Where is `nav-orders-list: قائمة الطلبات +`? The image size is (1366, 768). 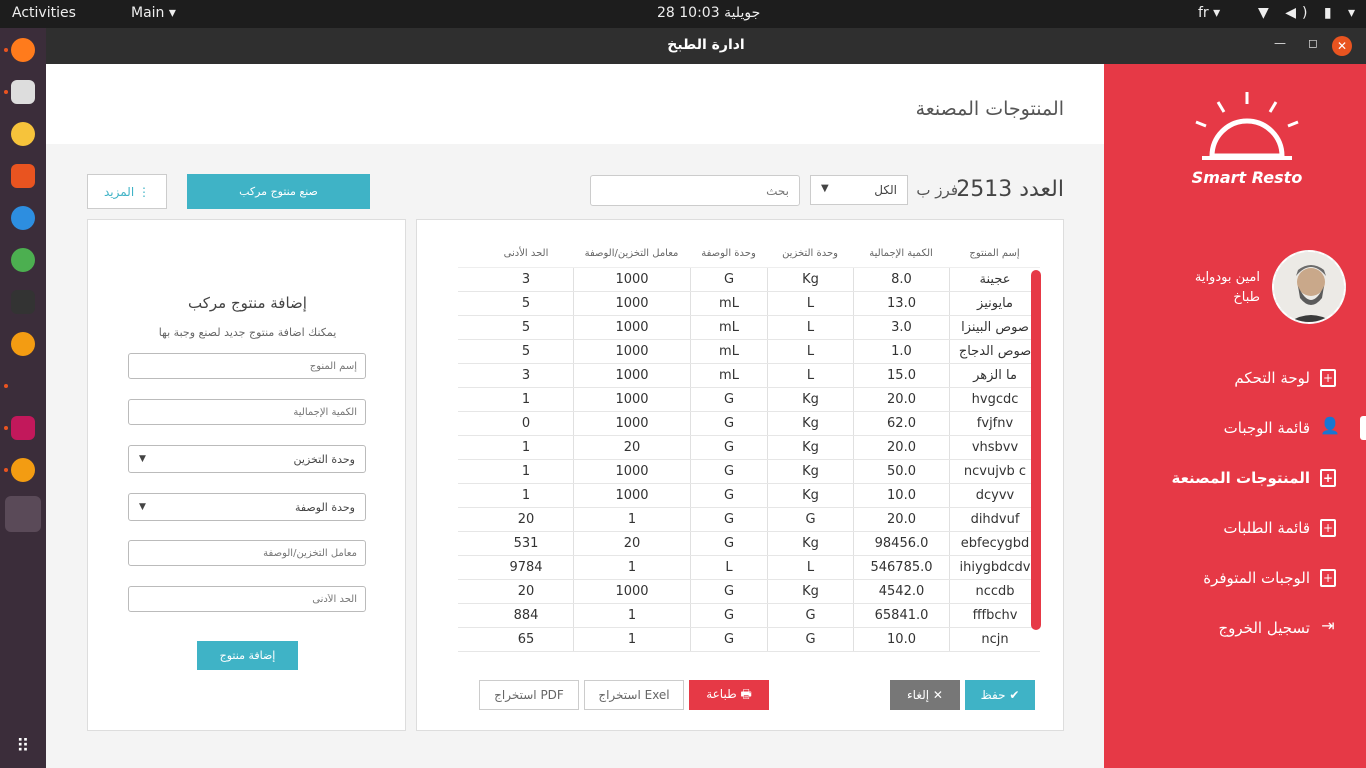
nav-orders-list: قائمة الطلبات + is located at coordinates (1279, 528).